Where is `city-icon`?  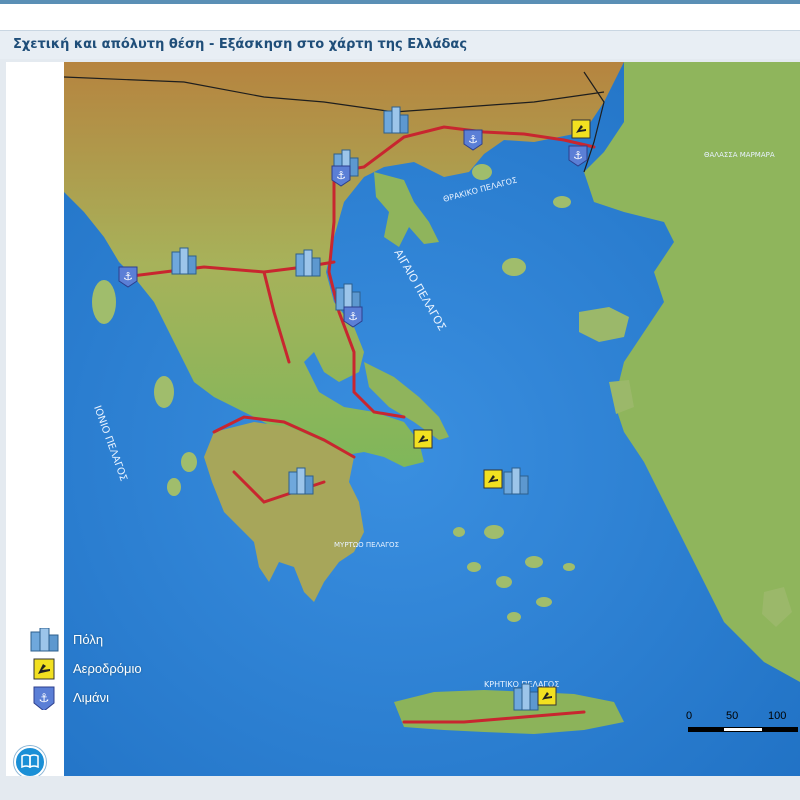 city-icon is located at coordinates (44, 640).